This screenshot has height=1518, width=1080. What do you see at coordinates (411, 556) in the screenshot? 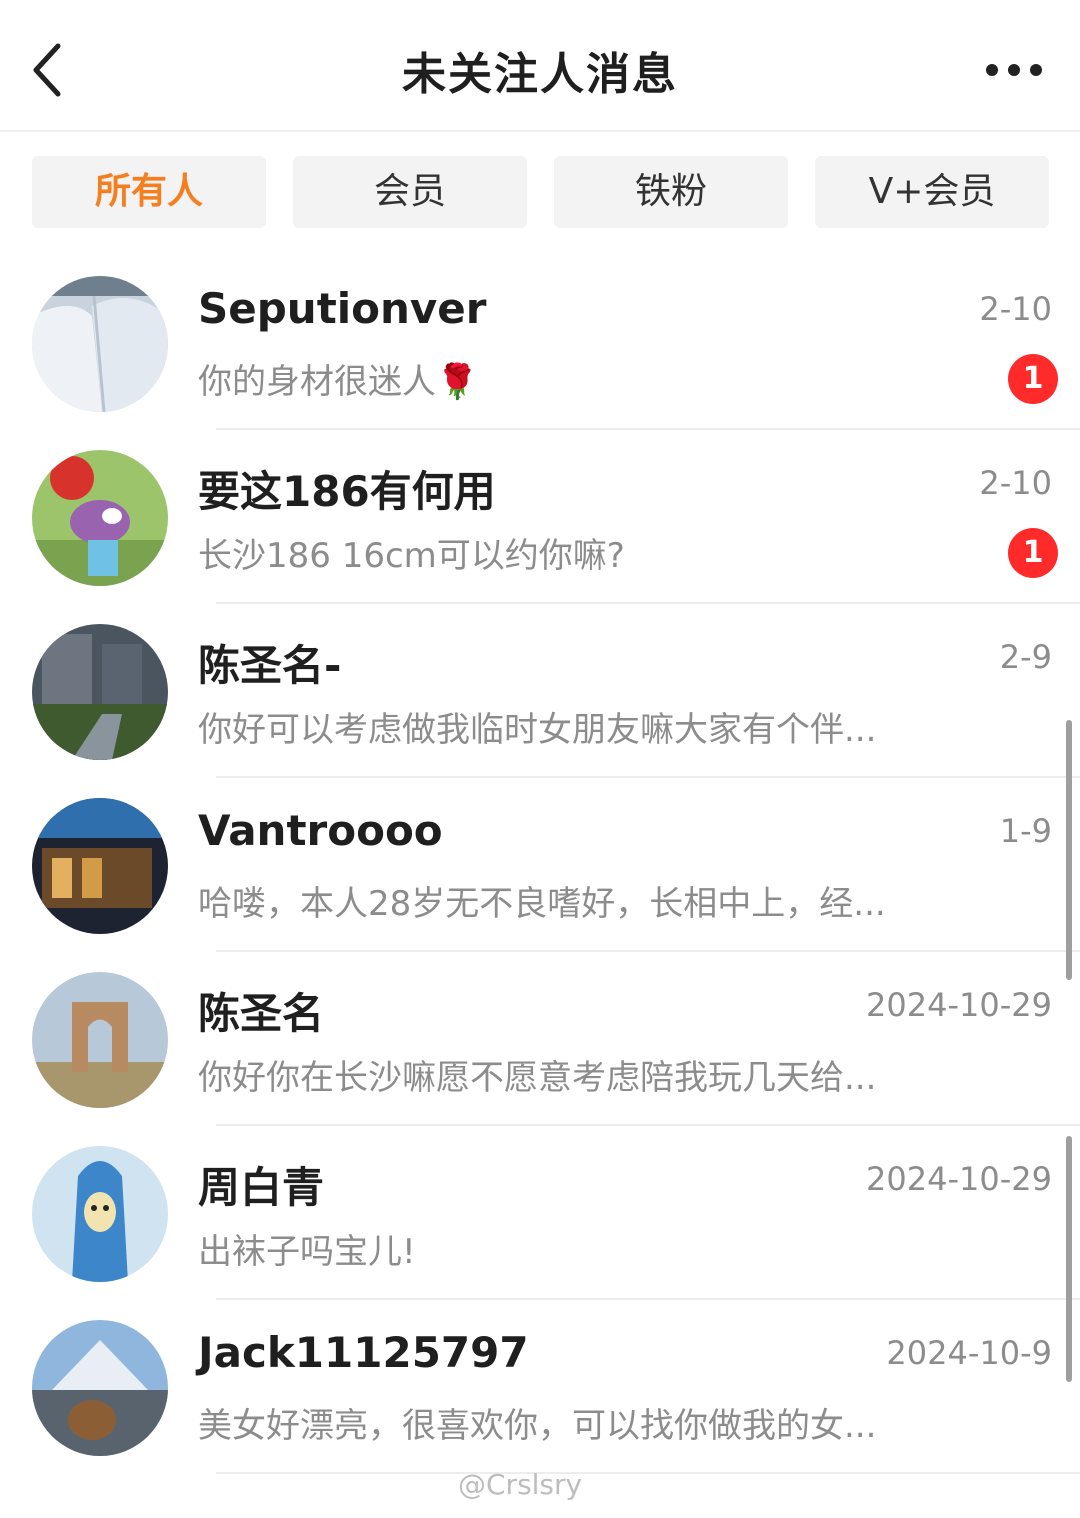
I see `message-preview: 长沙186 16cm可以约你嘛?` at bounding box center [411, 556].